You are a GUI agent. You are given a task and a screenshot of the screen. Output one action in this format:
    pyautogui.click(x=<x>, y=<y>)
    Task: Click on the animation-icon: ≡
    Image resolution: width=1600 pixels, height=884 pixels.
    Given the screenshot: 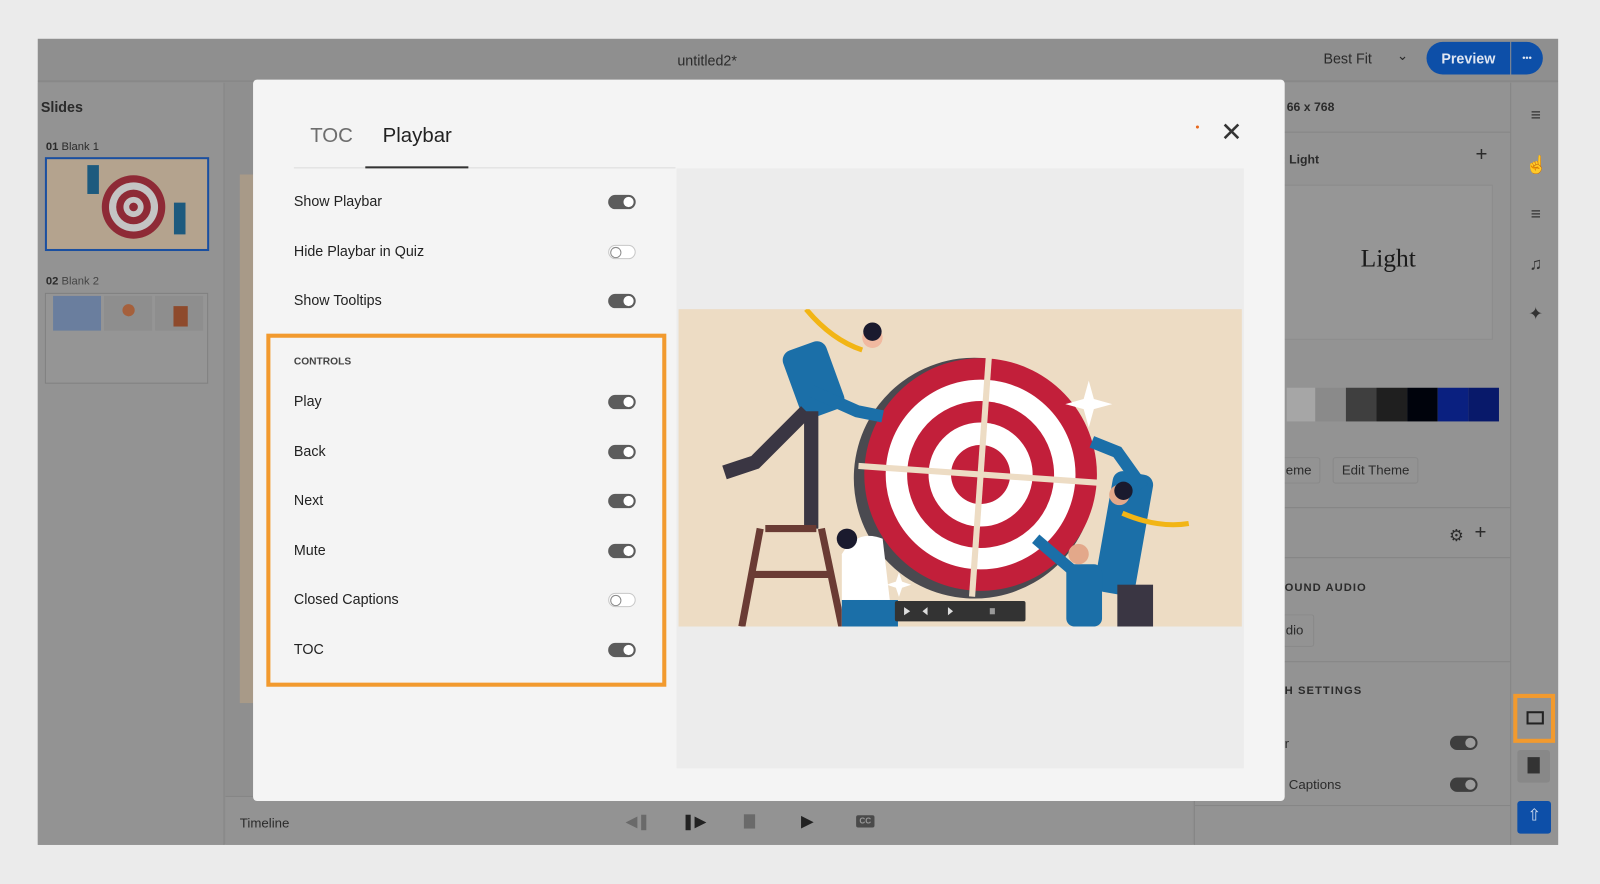 What is the action you would take?
    pyautogui.click(x=1535, y=214)
    